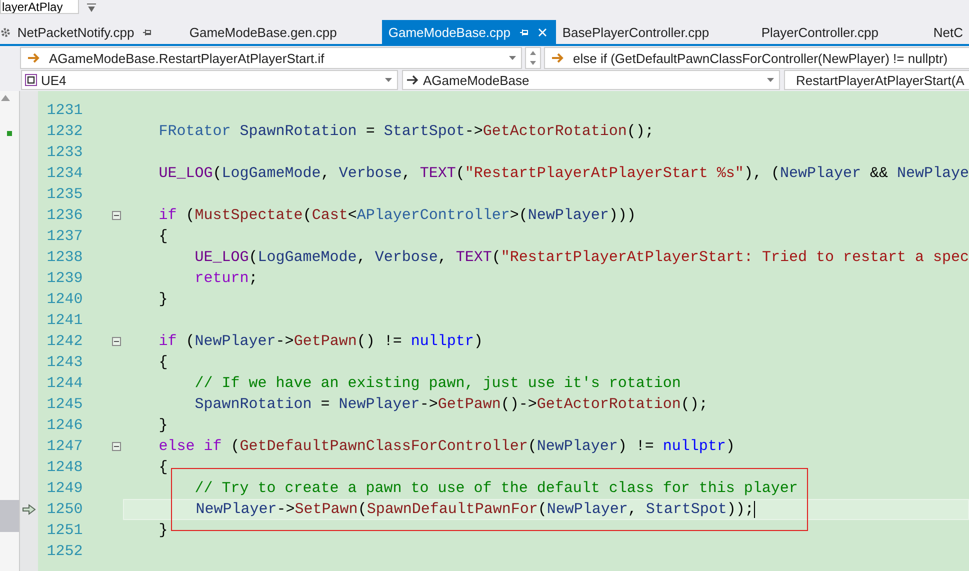 The image size is (969, 571). Describe the element at coordinates (876, 80) in the screenshot. I see `member-dropdown: RestartPlayerAtPlayerStart(A` at that location.